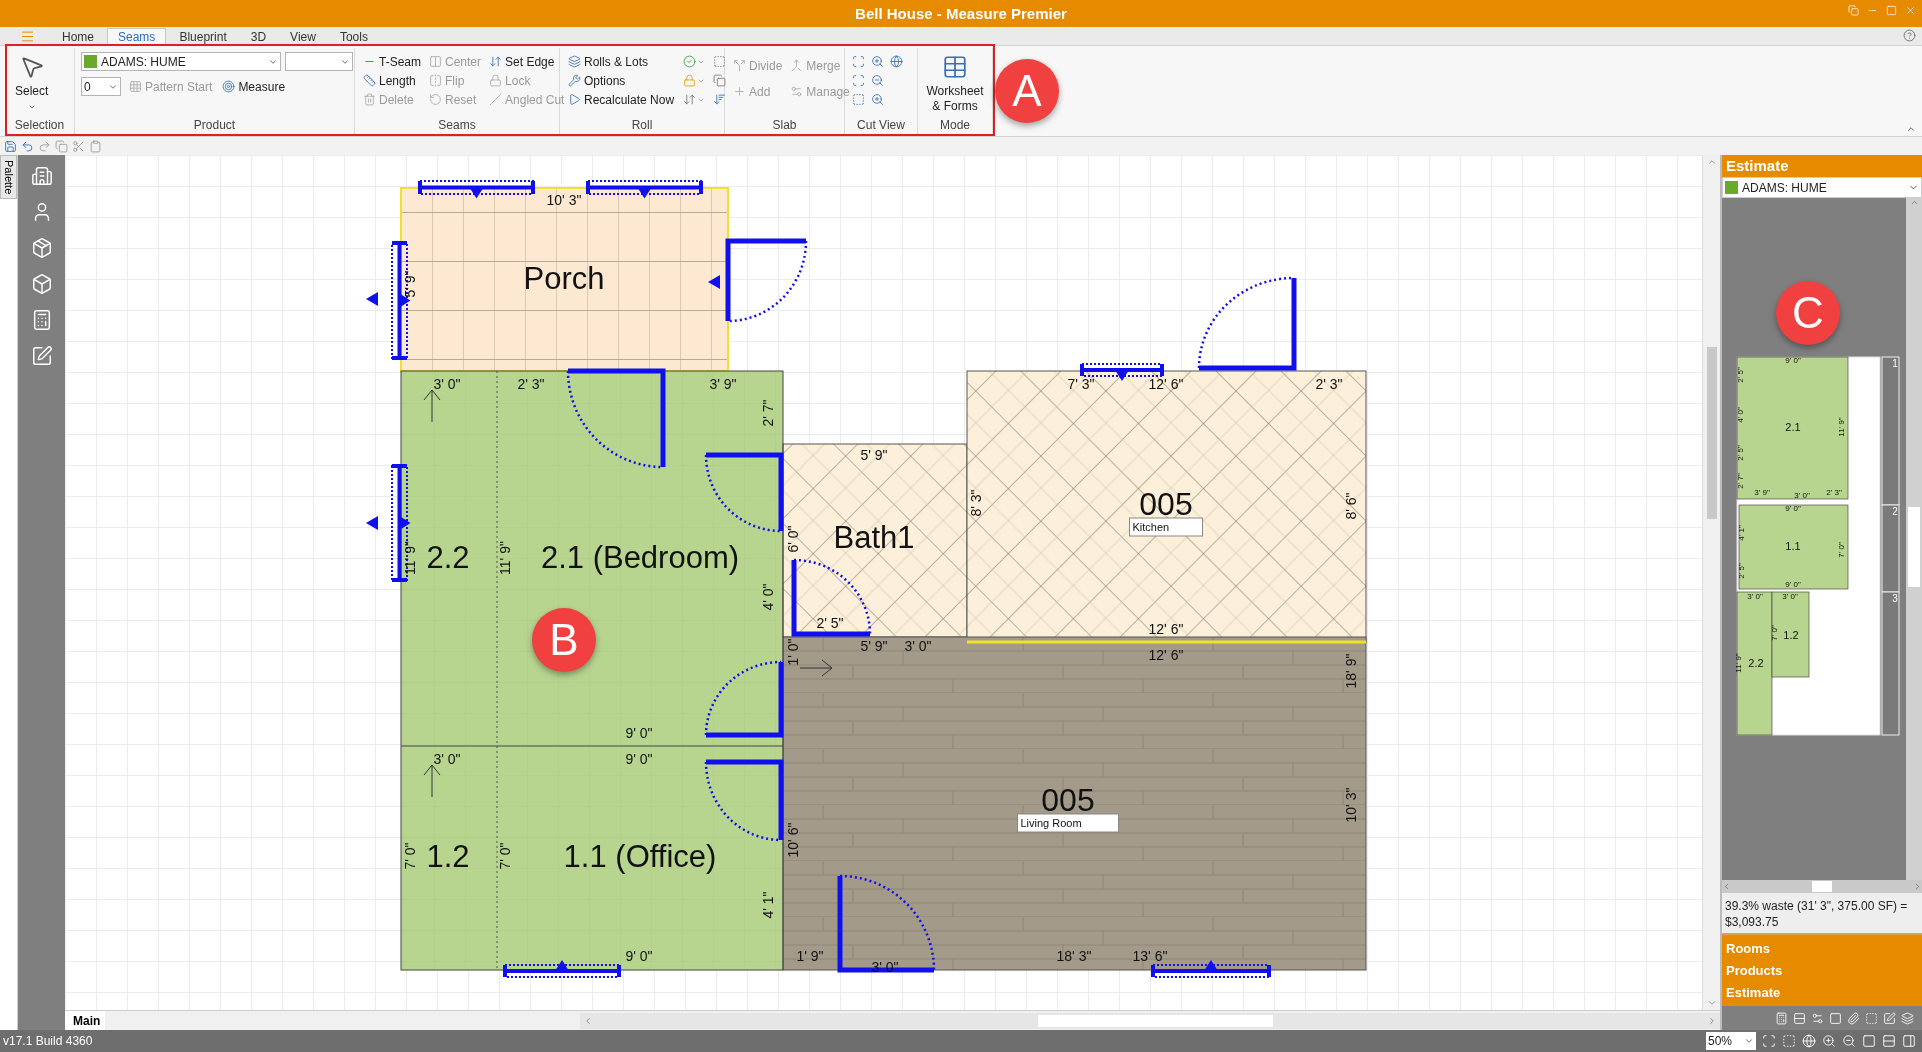 The width and height of the screenshot is (1922, 1052). Describe the element at coordinates (1834, 492) in the screenshot. I see `piece-dimension: 2' 3"` at that location.